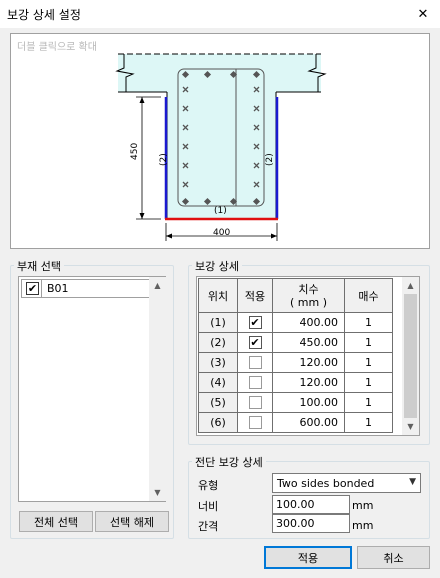 The image size is (440, 578). Describe the element at coordinates (218, 382) in the screenshot. I see `row-position: (4)` at that location.